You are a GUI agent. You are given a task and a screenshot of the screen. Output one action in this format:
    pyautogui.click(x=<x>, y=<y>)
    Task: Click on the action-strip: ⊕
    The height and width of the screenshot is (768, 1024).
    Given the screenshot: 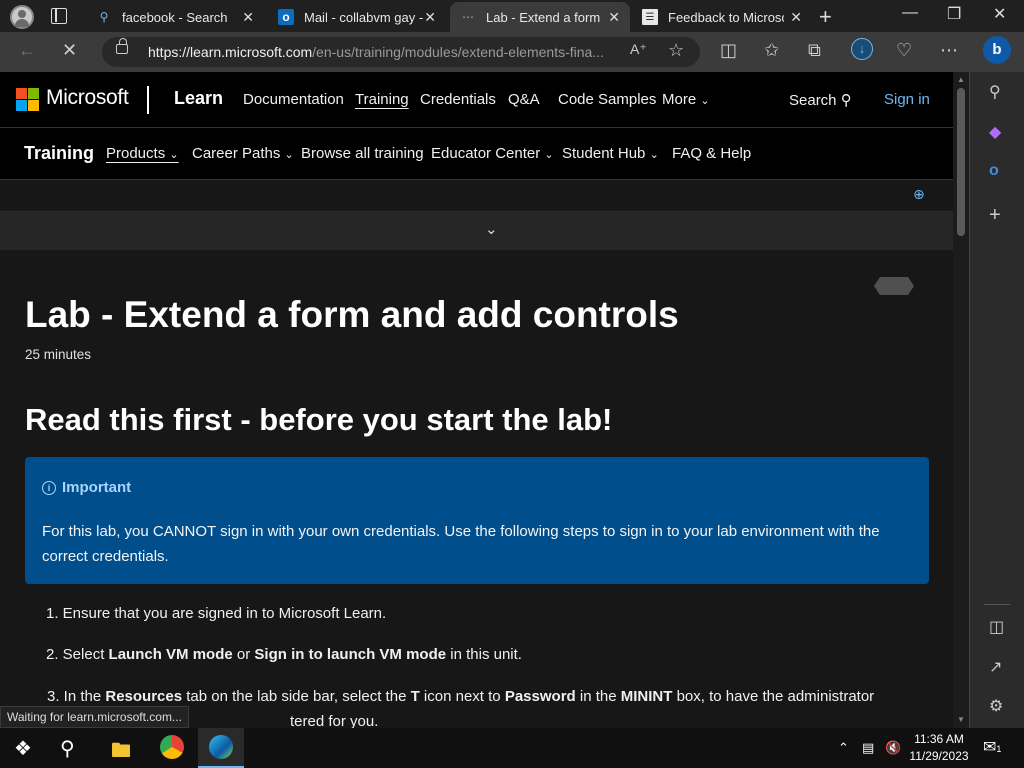 What is the action you would take?
    pyautogui.click(x=476, y=196)
    